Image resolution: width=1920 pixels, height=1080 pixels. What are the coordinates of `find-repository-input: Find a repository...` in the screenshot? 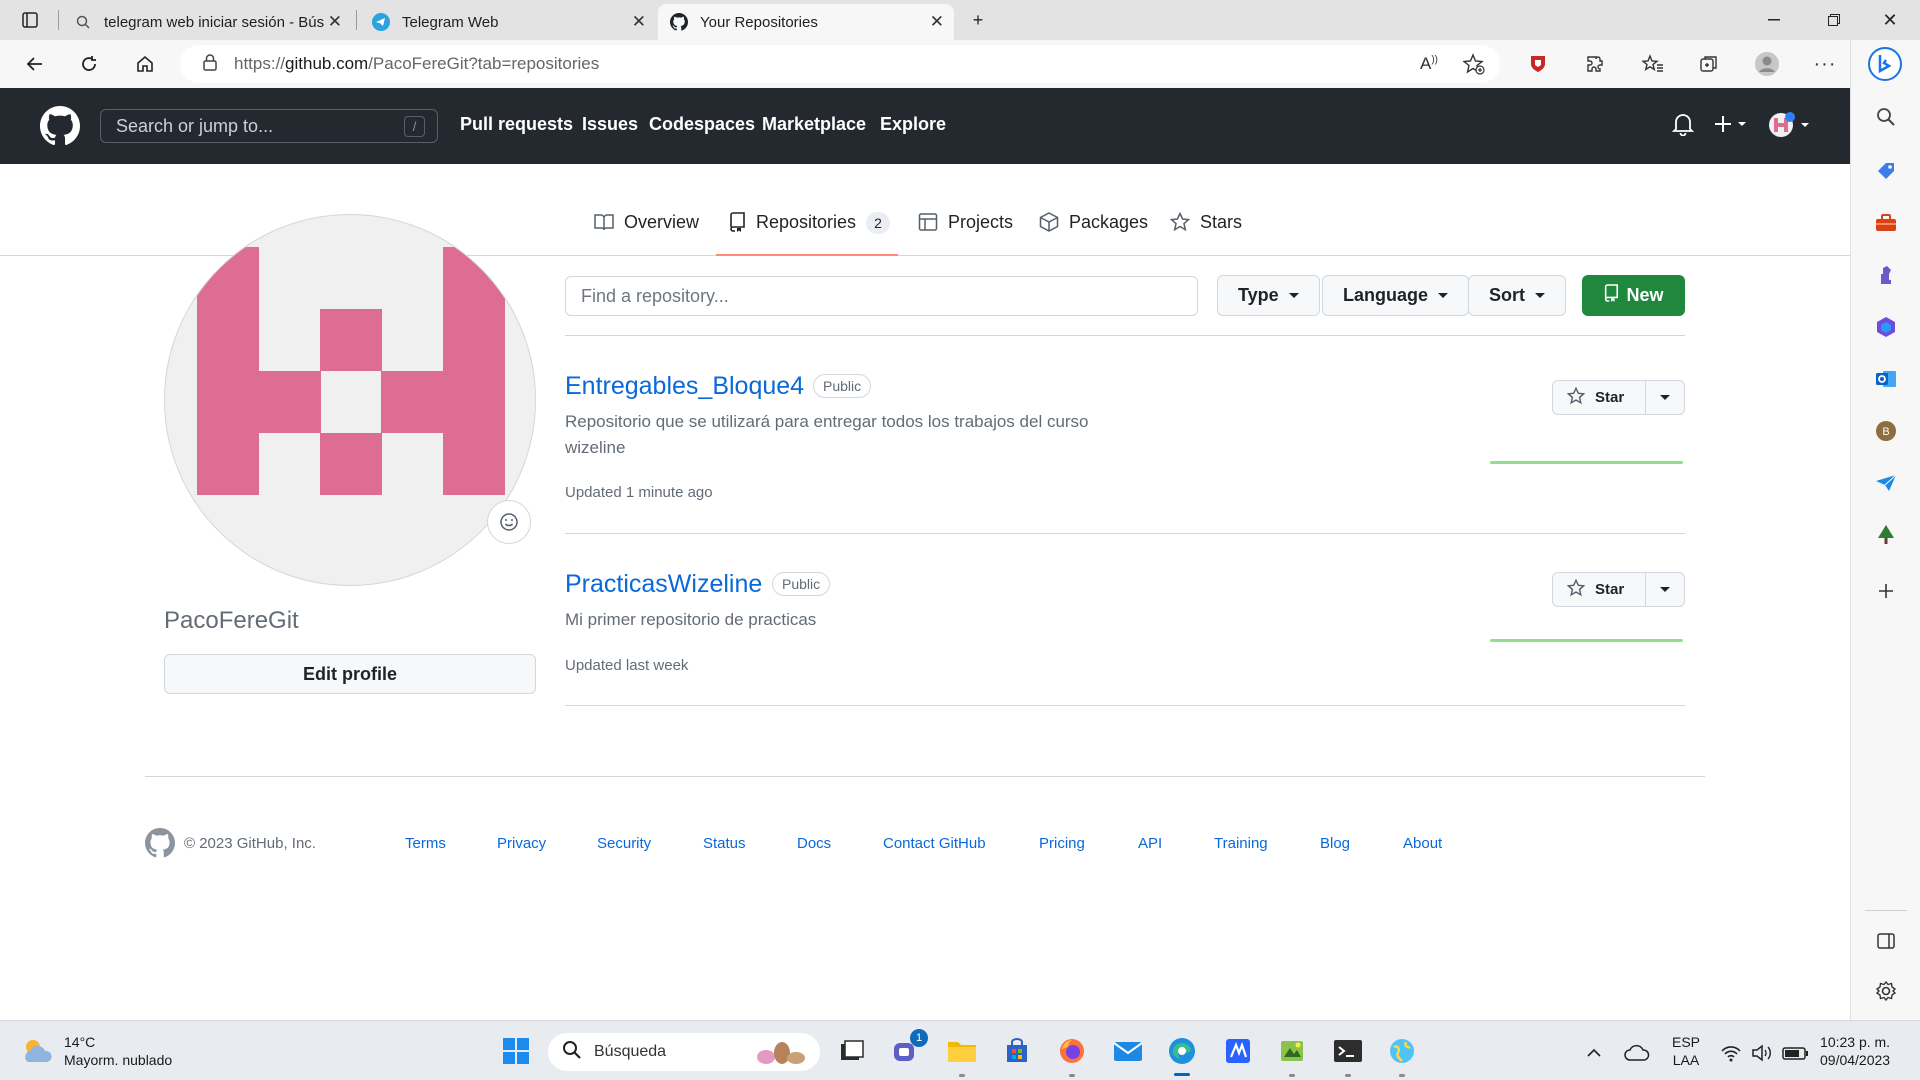 It's located at (881, 296).